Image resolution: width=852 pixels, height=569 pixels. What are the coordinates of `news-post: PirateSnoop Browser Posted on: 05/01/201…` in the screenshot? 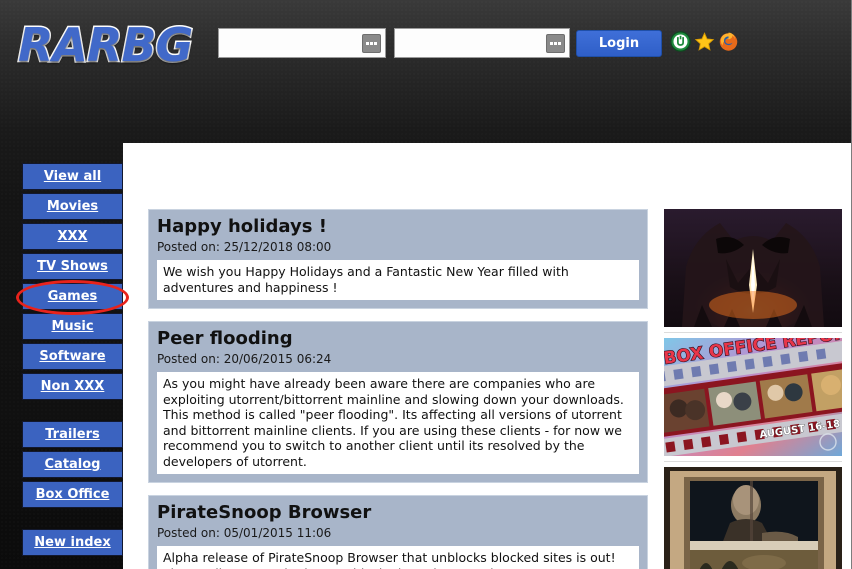 It's located at (398, 532).